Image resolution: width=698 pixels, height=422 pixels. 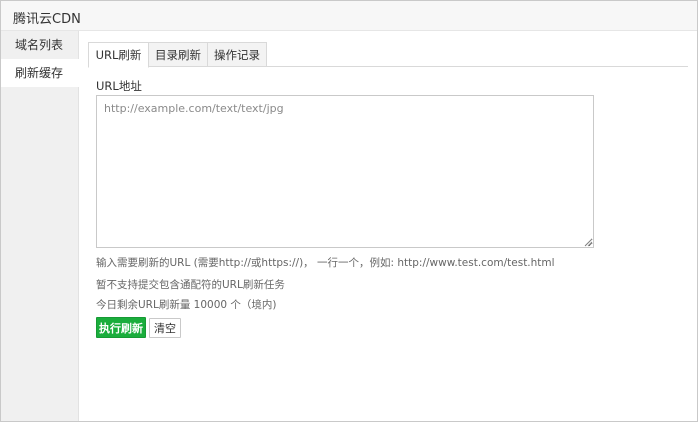 I want to click on tab-bar: URL刷新 目录刷新 操作记录, so click(x=388, y=55).